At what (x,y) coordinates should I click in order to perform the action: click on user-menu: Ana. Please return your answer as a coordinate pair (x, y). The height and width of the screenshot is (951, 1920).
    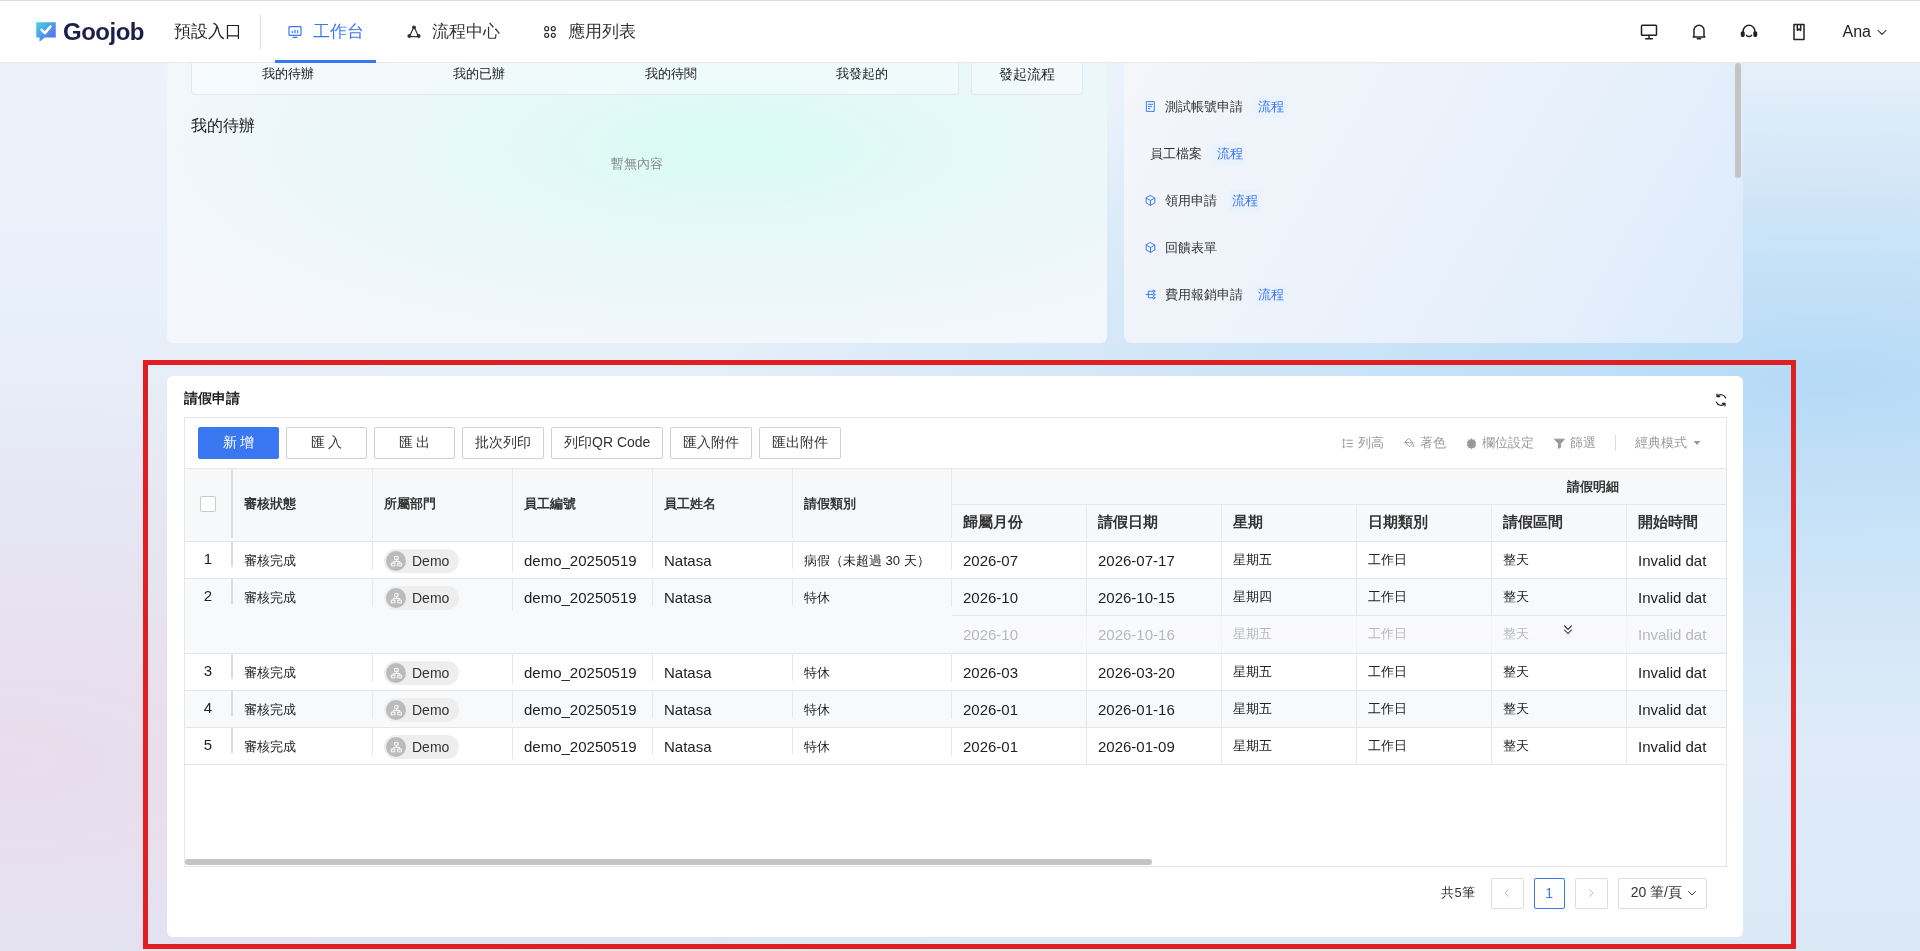
    Looking at the image, I should click on (1865, 31).